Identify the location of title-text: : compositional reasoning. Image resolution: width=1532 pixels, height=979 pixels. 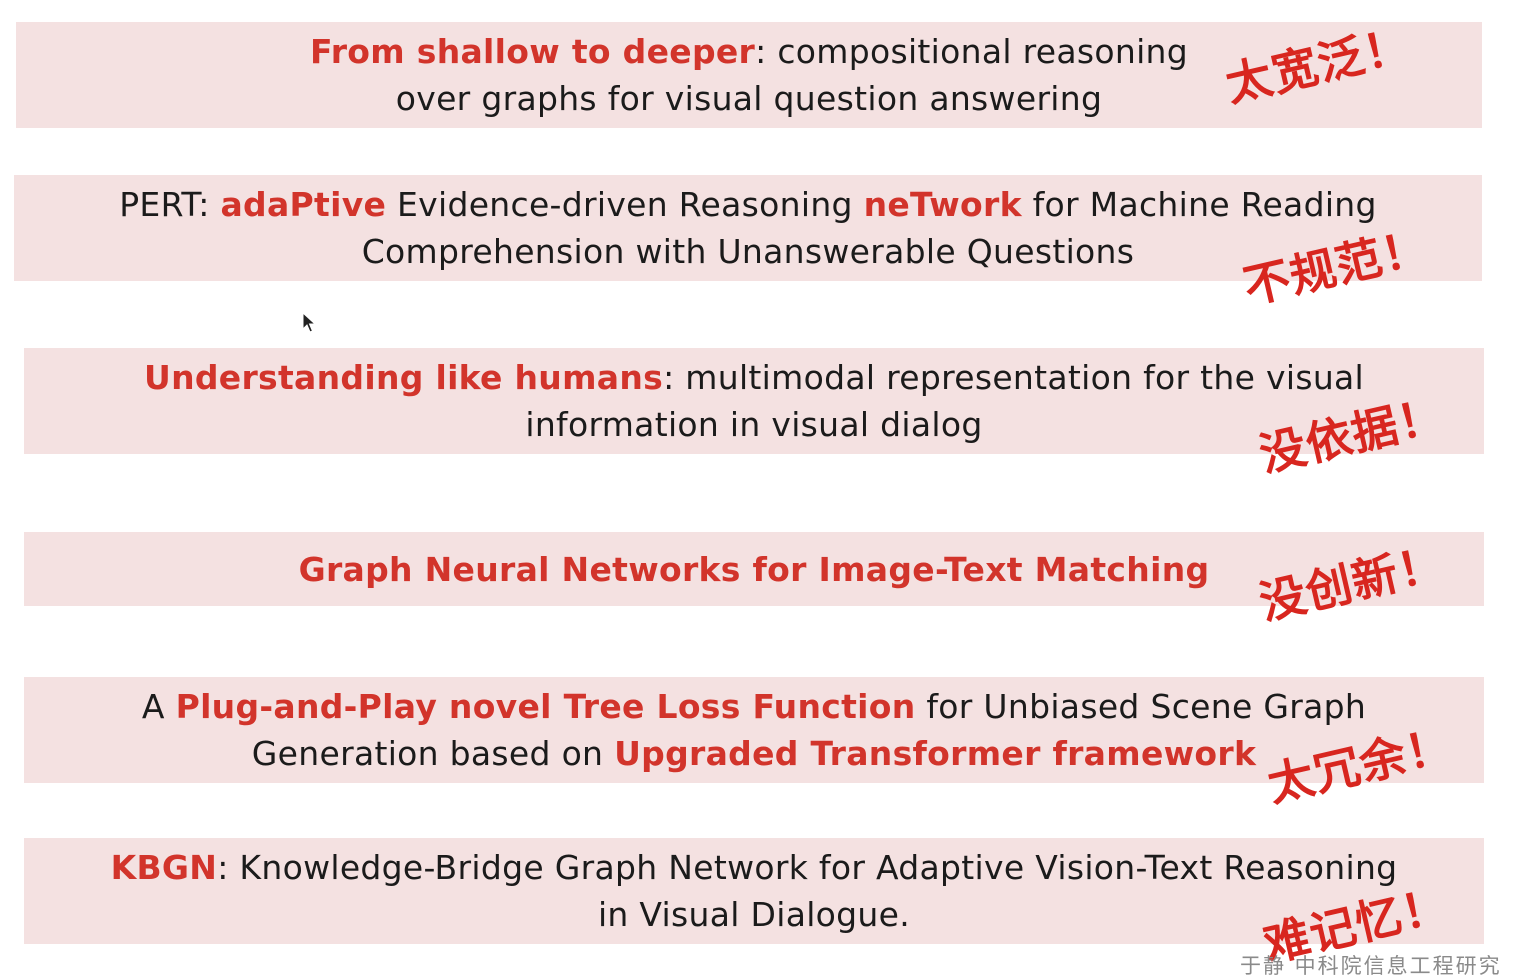
(971, 51).